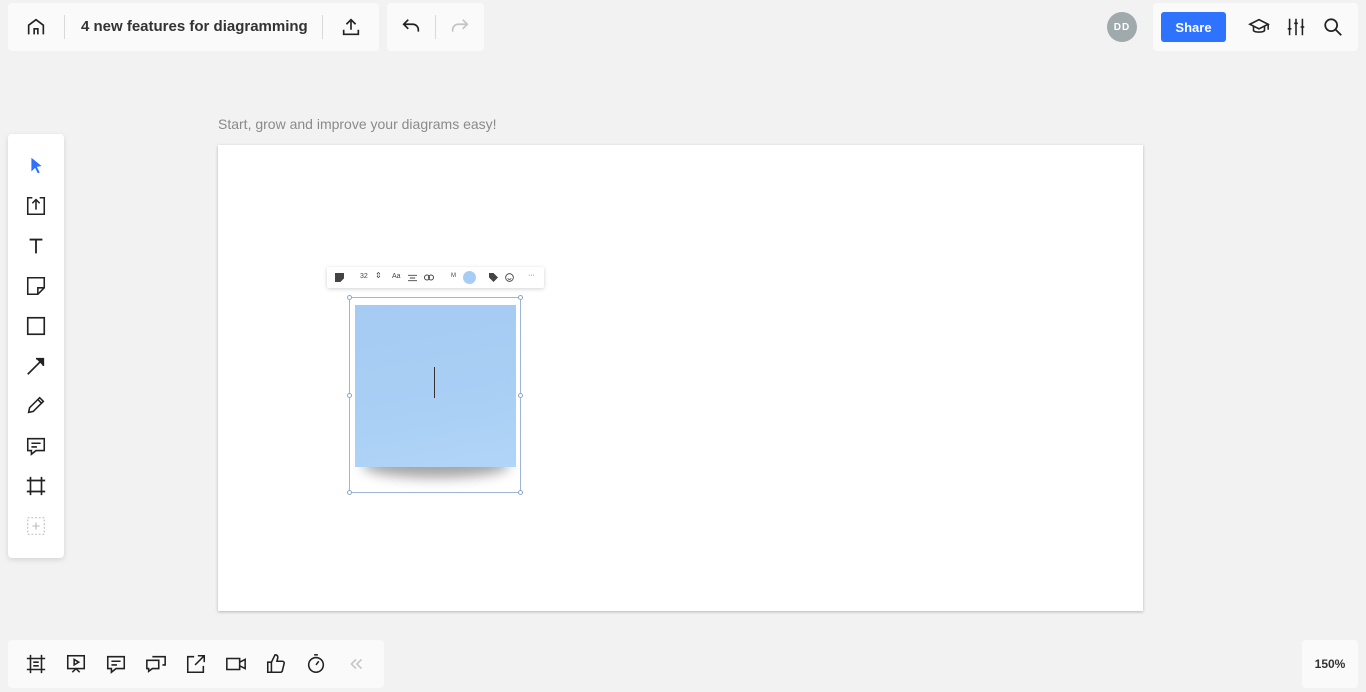 The width and height of the screenshot is (1366, 692). What do you see at coordinates (351, 27) in the screenshot?
I see `export-icon` at bounding box center [351, 27].